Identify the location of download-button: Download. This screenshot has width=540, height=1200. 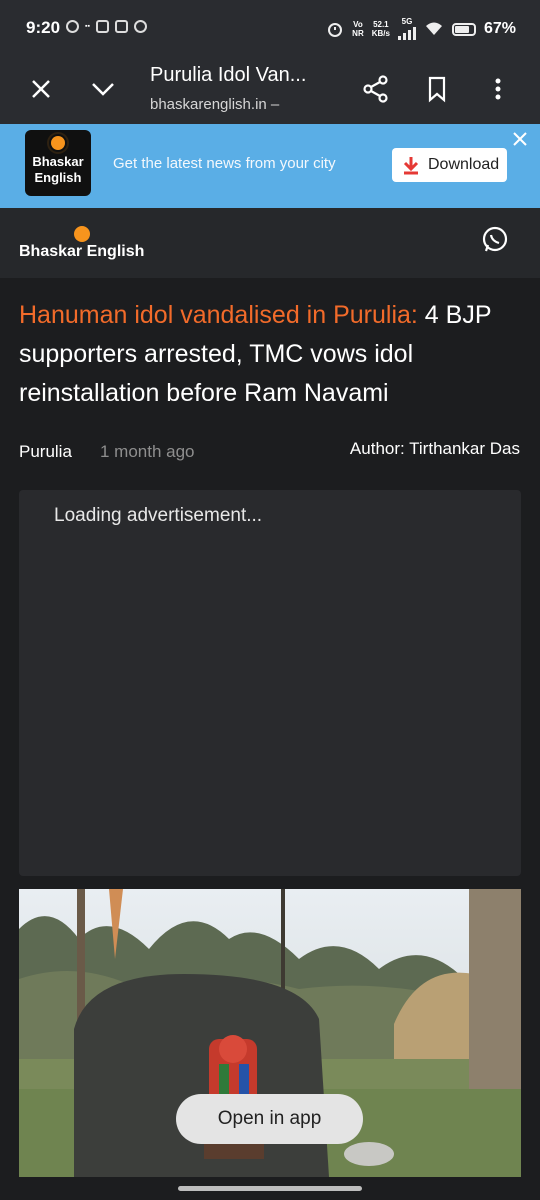
(449, 165).